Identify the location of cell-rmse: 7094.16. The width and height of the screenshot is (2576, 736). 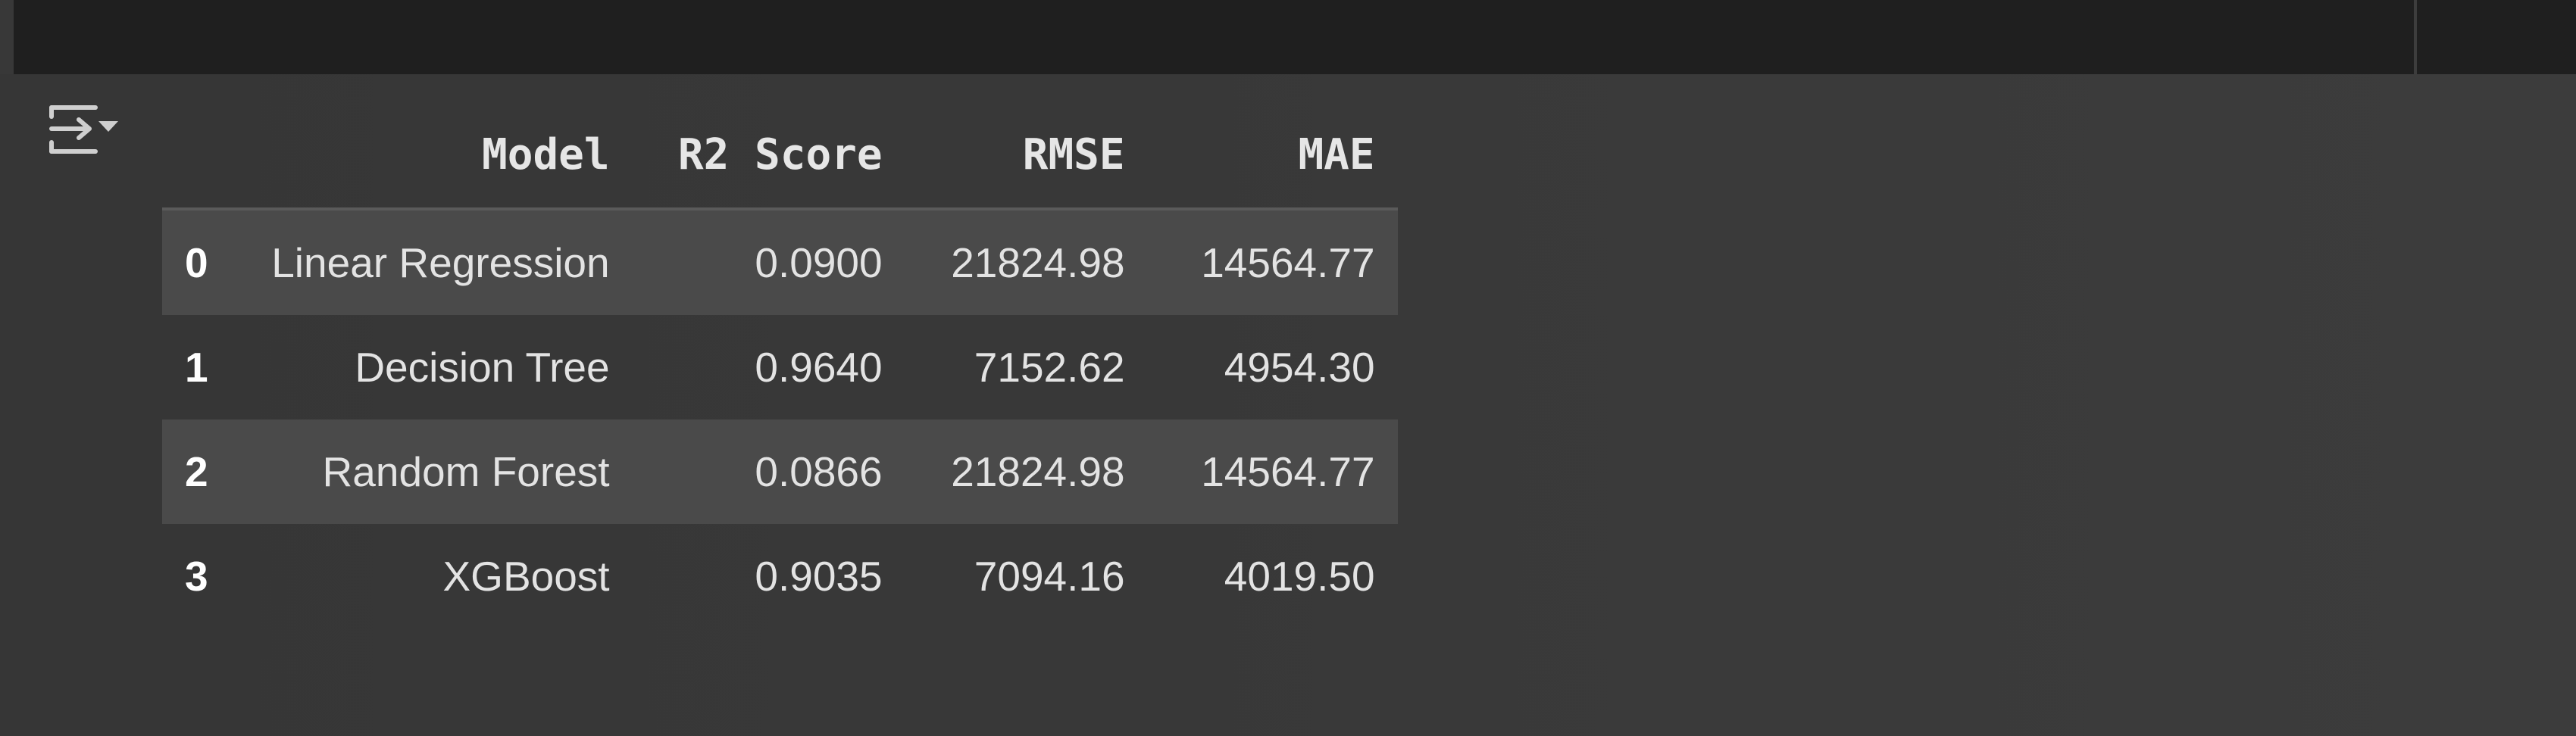
(1049, 576).